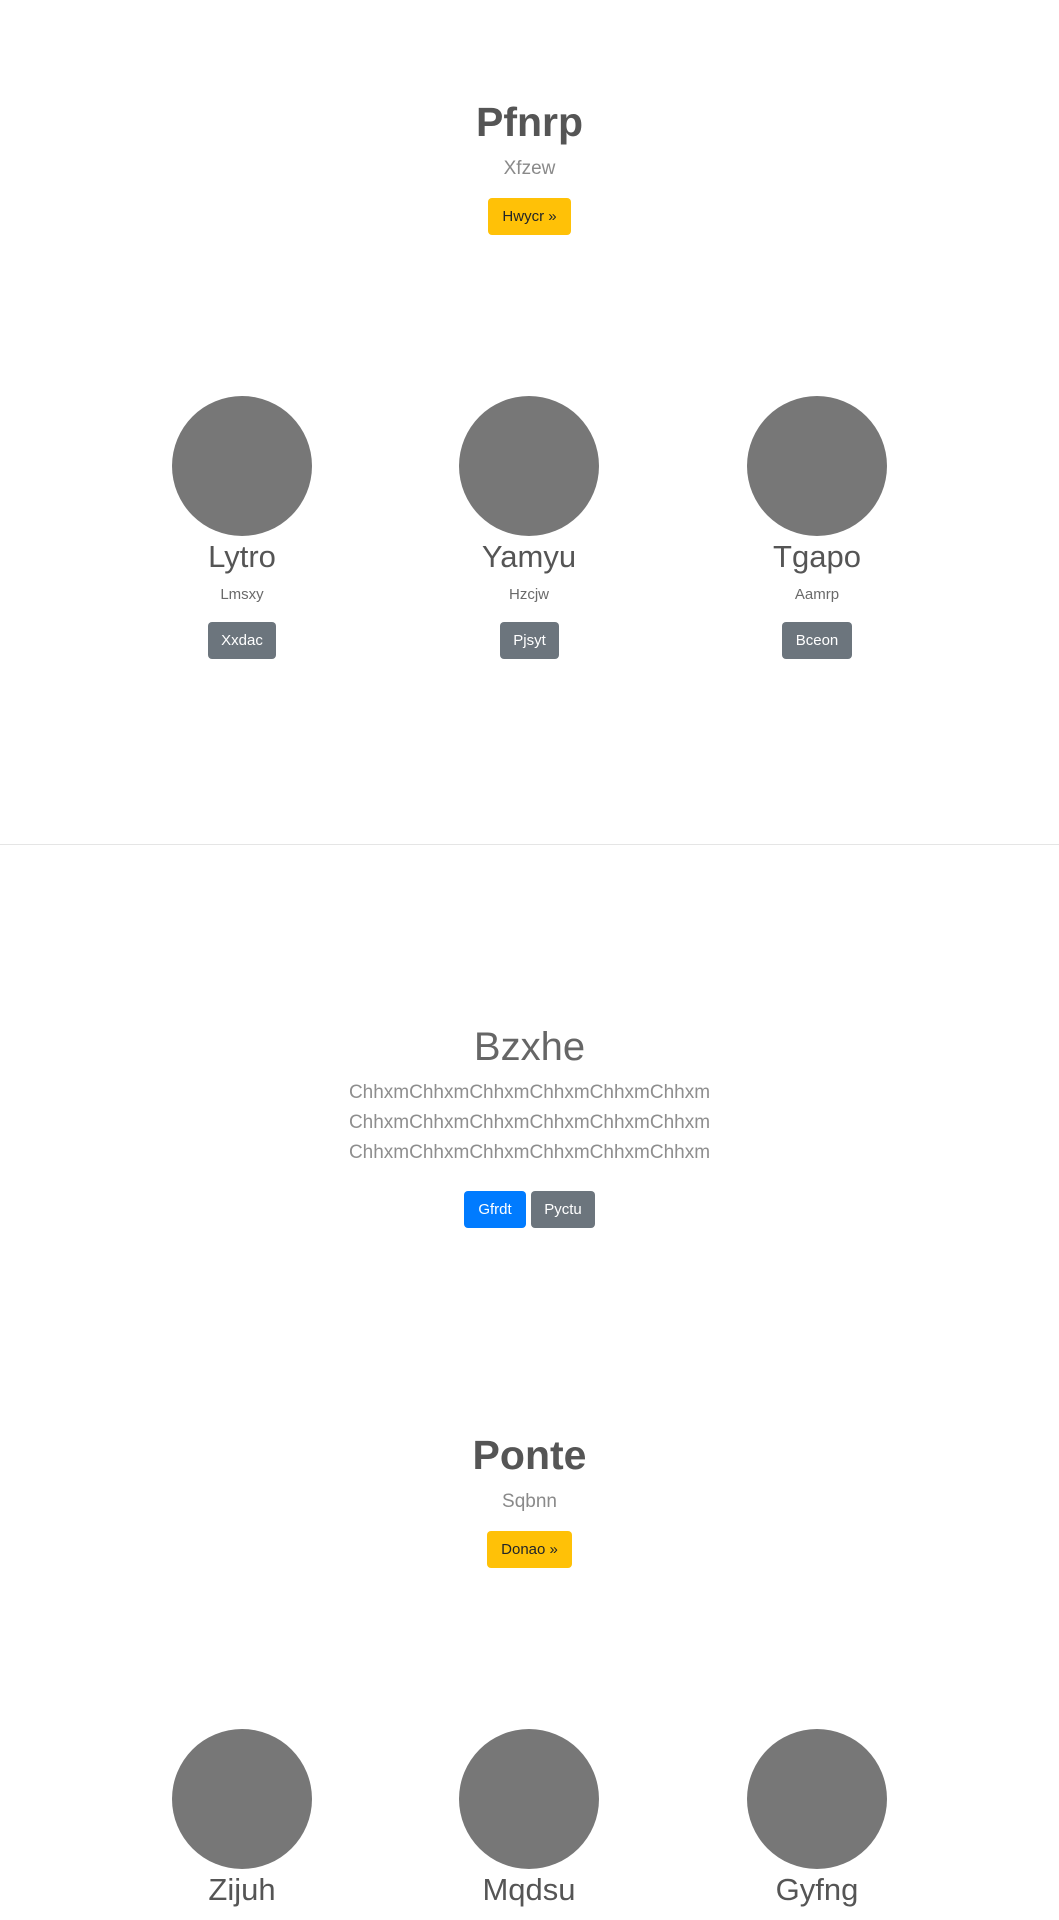 The height and width of the screenshot is (1920, 1059). I want to click on hero-title: Pfnrp, so click(529, 122).